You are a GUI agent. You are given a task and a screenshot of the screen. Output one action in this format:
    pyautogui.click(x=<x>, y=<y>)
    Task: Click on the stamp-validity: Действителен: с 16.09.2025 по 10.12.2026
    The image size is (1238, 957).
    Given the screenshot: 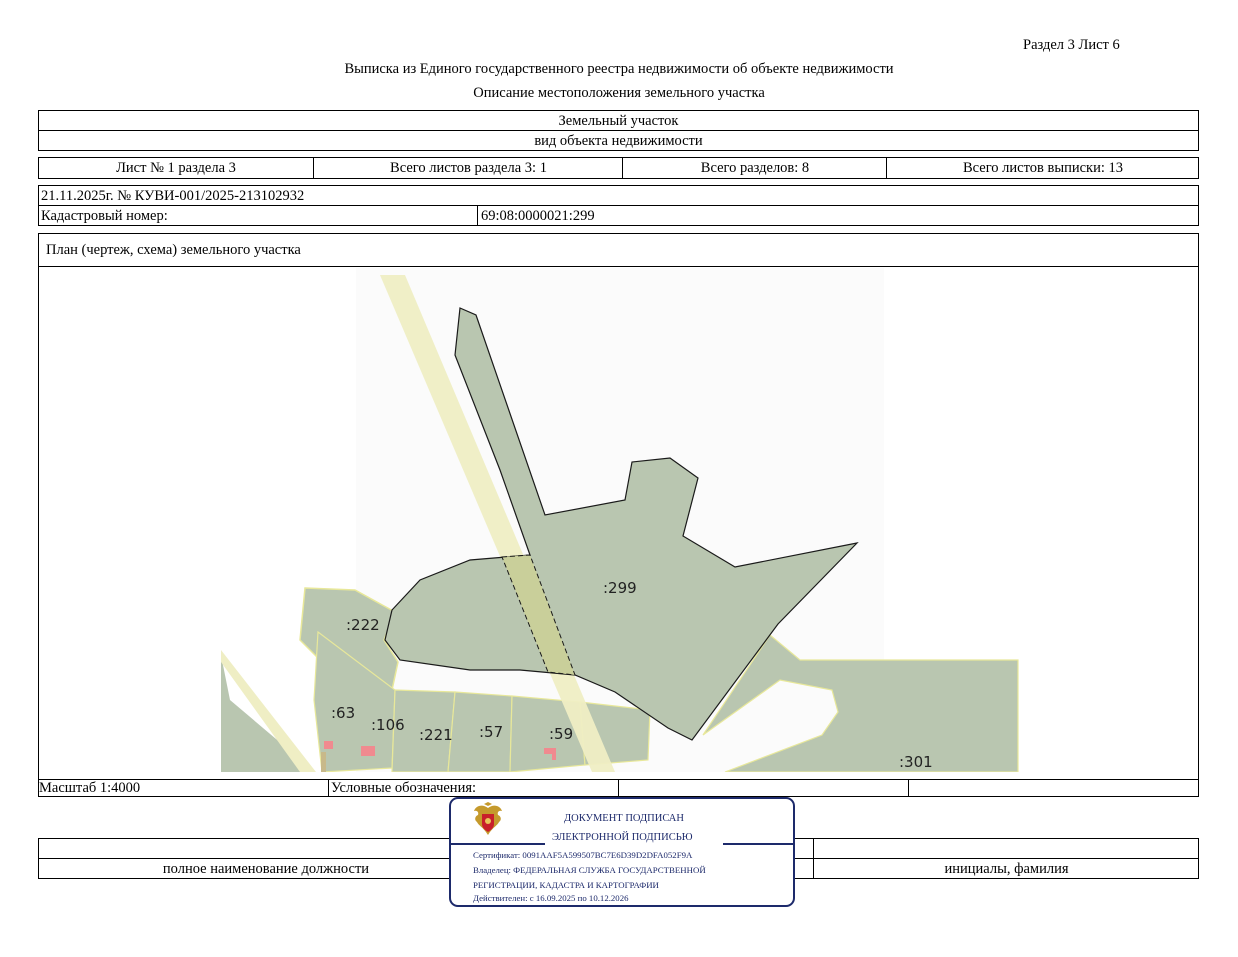 What is the action you would take?
    pyautogui.click(x=551, y=898)
    